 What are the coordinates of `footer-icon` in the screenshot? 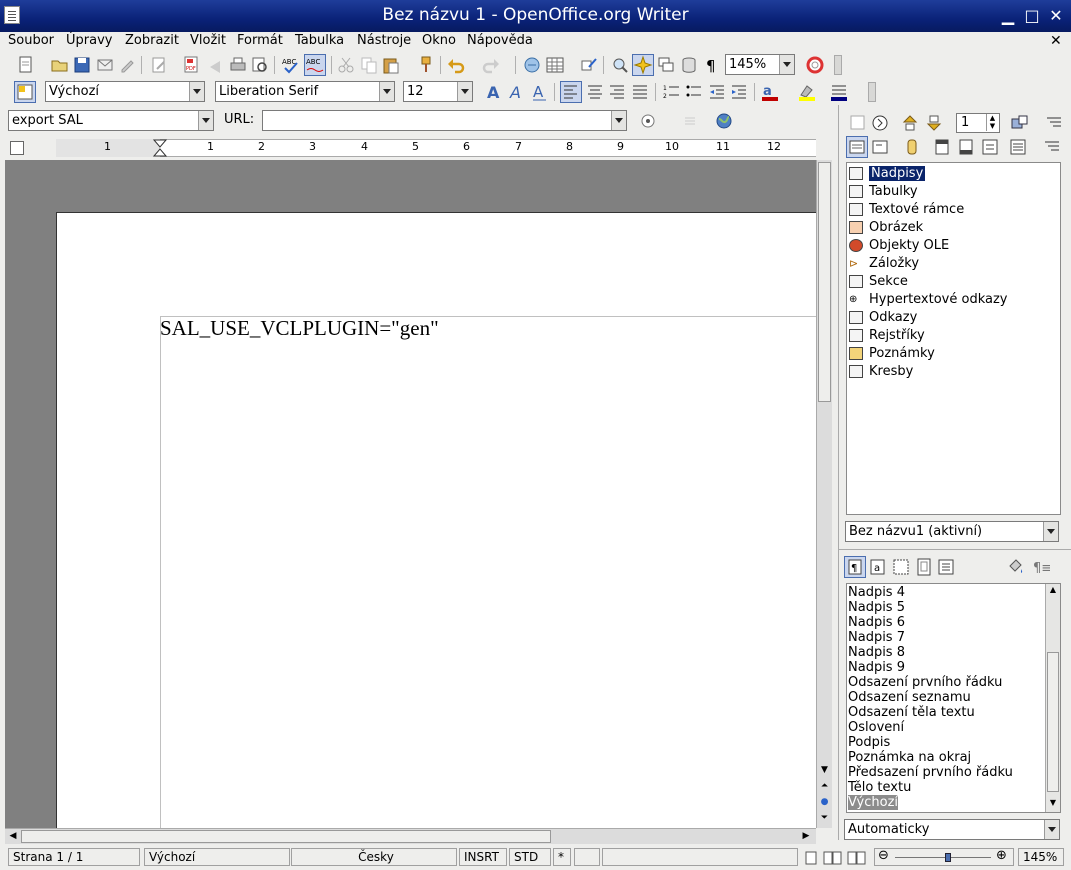 It's located at (966, 147).